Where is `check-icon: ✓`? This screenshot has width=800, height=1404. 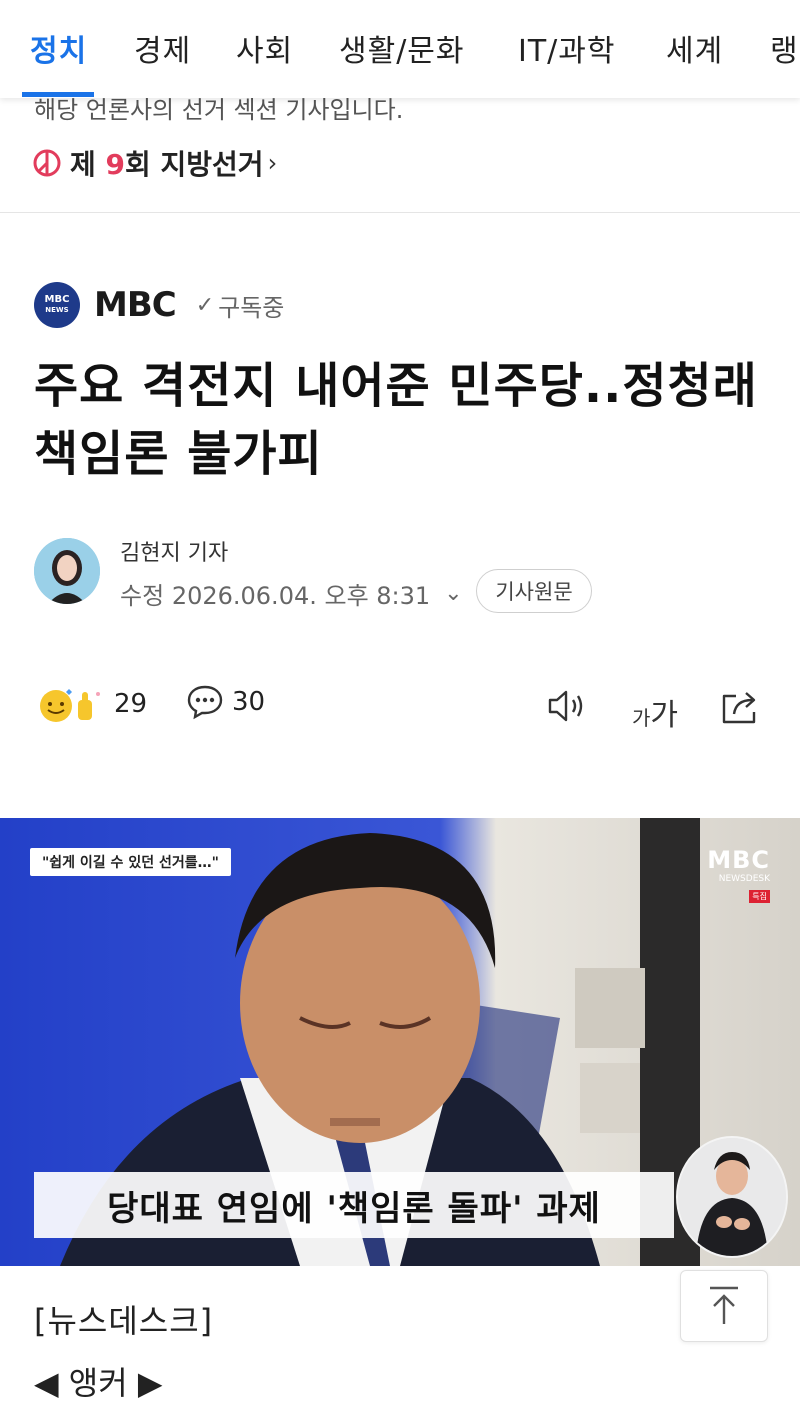 check-icon: ✓ is located at coordinates (205, 305).